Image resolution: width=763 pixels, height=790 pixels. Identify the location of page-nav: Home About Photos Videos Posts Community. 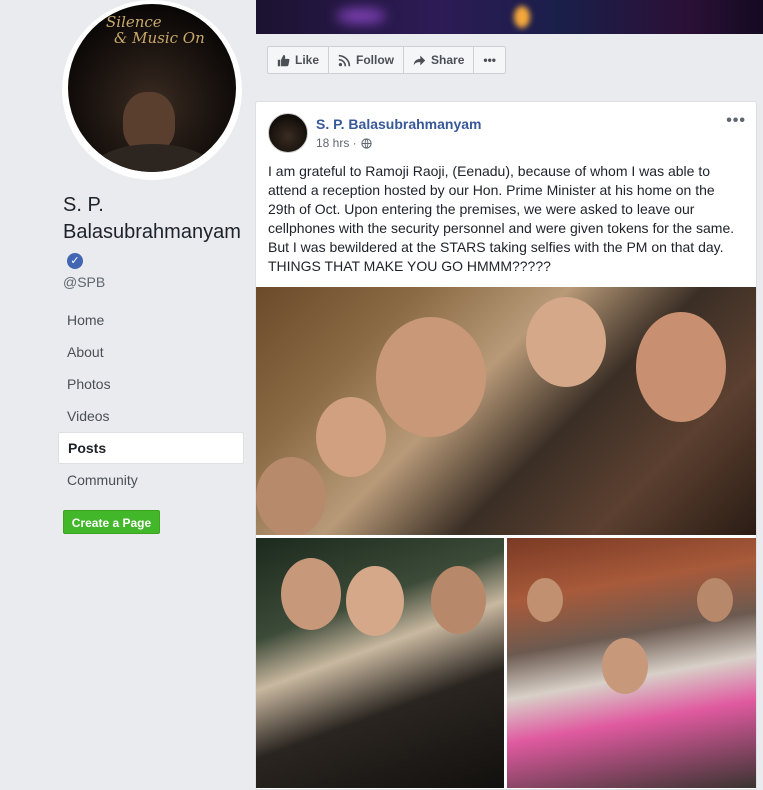
(151, 400).